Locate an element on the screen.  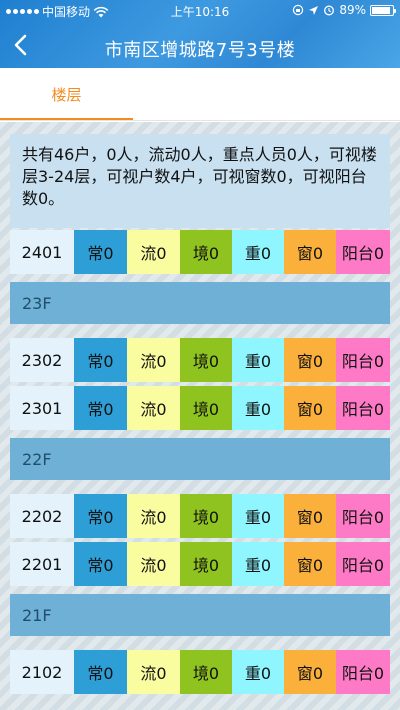
unit-number: 2201 is located at coordinates (42, 564).